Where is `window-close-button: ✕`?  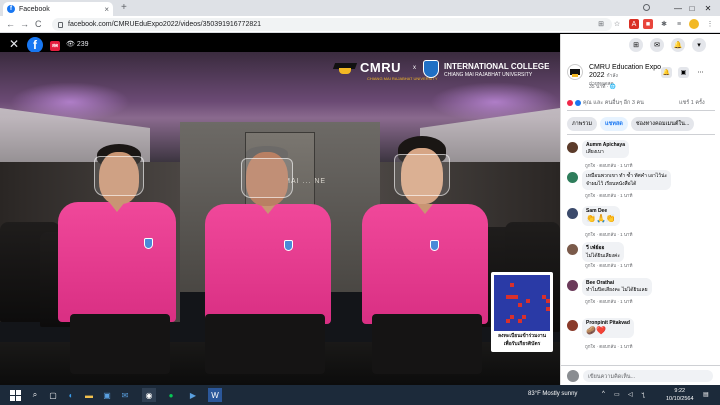 window-close-button: ✕ is located at coordinates (707, 8).